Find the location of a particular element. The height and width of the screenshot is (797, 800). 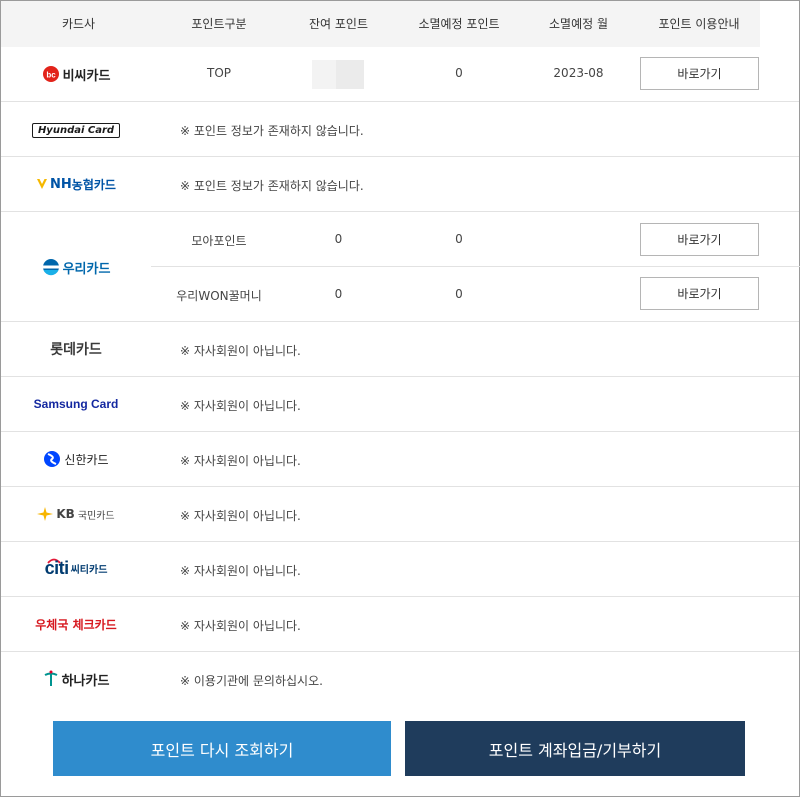

woori-won-go-button: 바로가기 is located at coordinates (699, 293).